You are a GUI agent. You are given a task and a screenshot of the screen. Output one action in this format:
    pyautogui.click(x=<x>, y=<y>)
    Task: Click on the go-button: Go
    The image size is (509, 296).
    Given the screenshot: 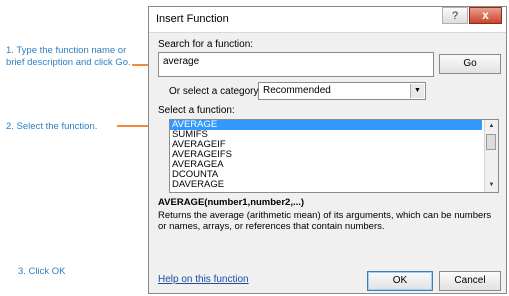 What is the action you would take?
    pyautogui.click(x=470, y=64)
    